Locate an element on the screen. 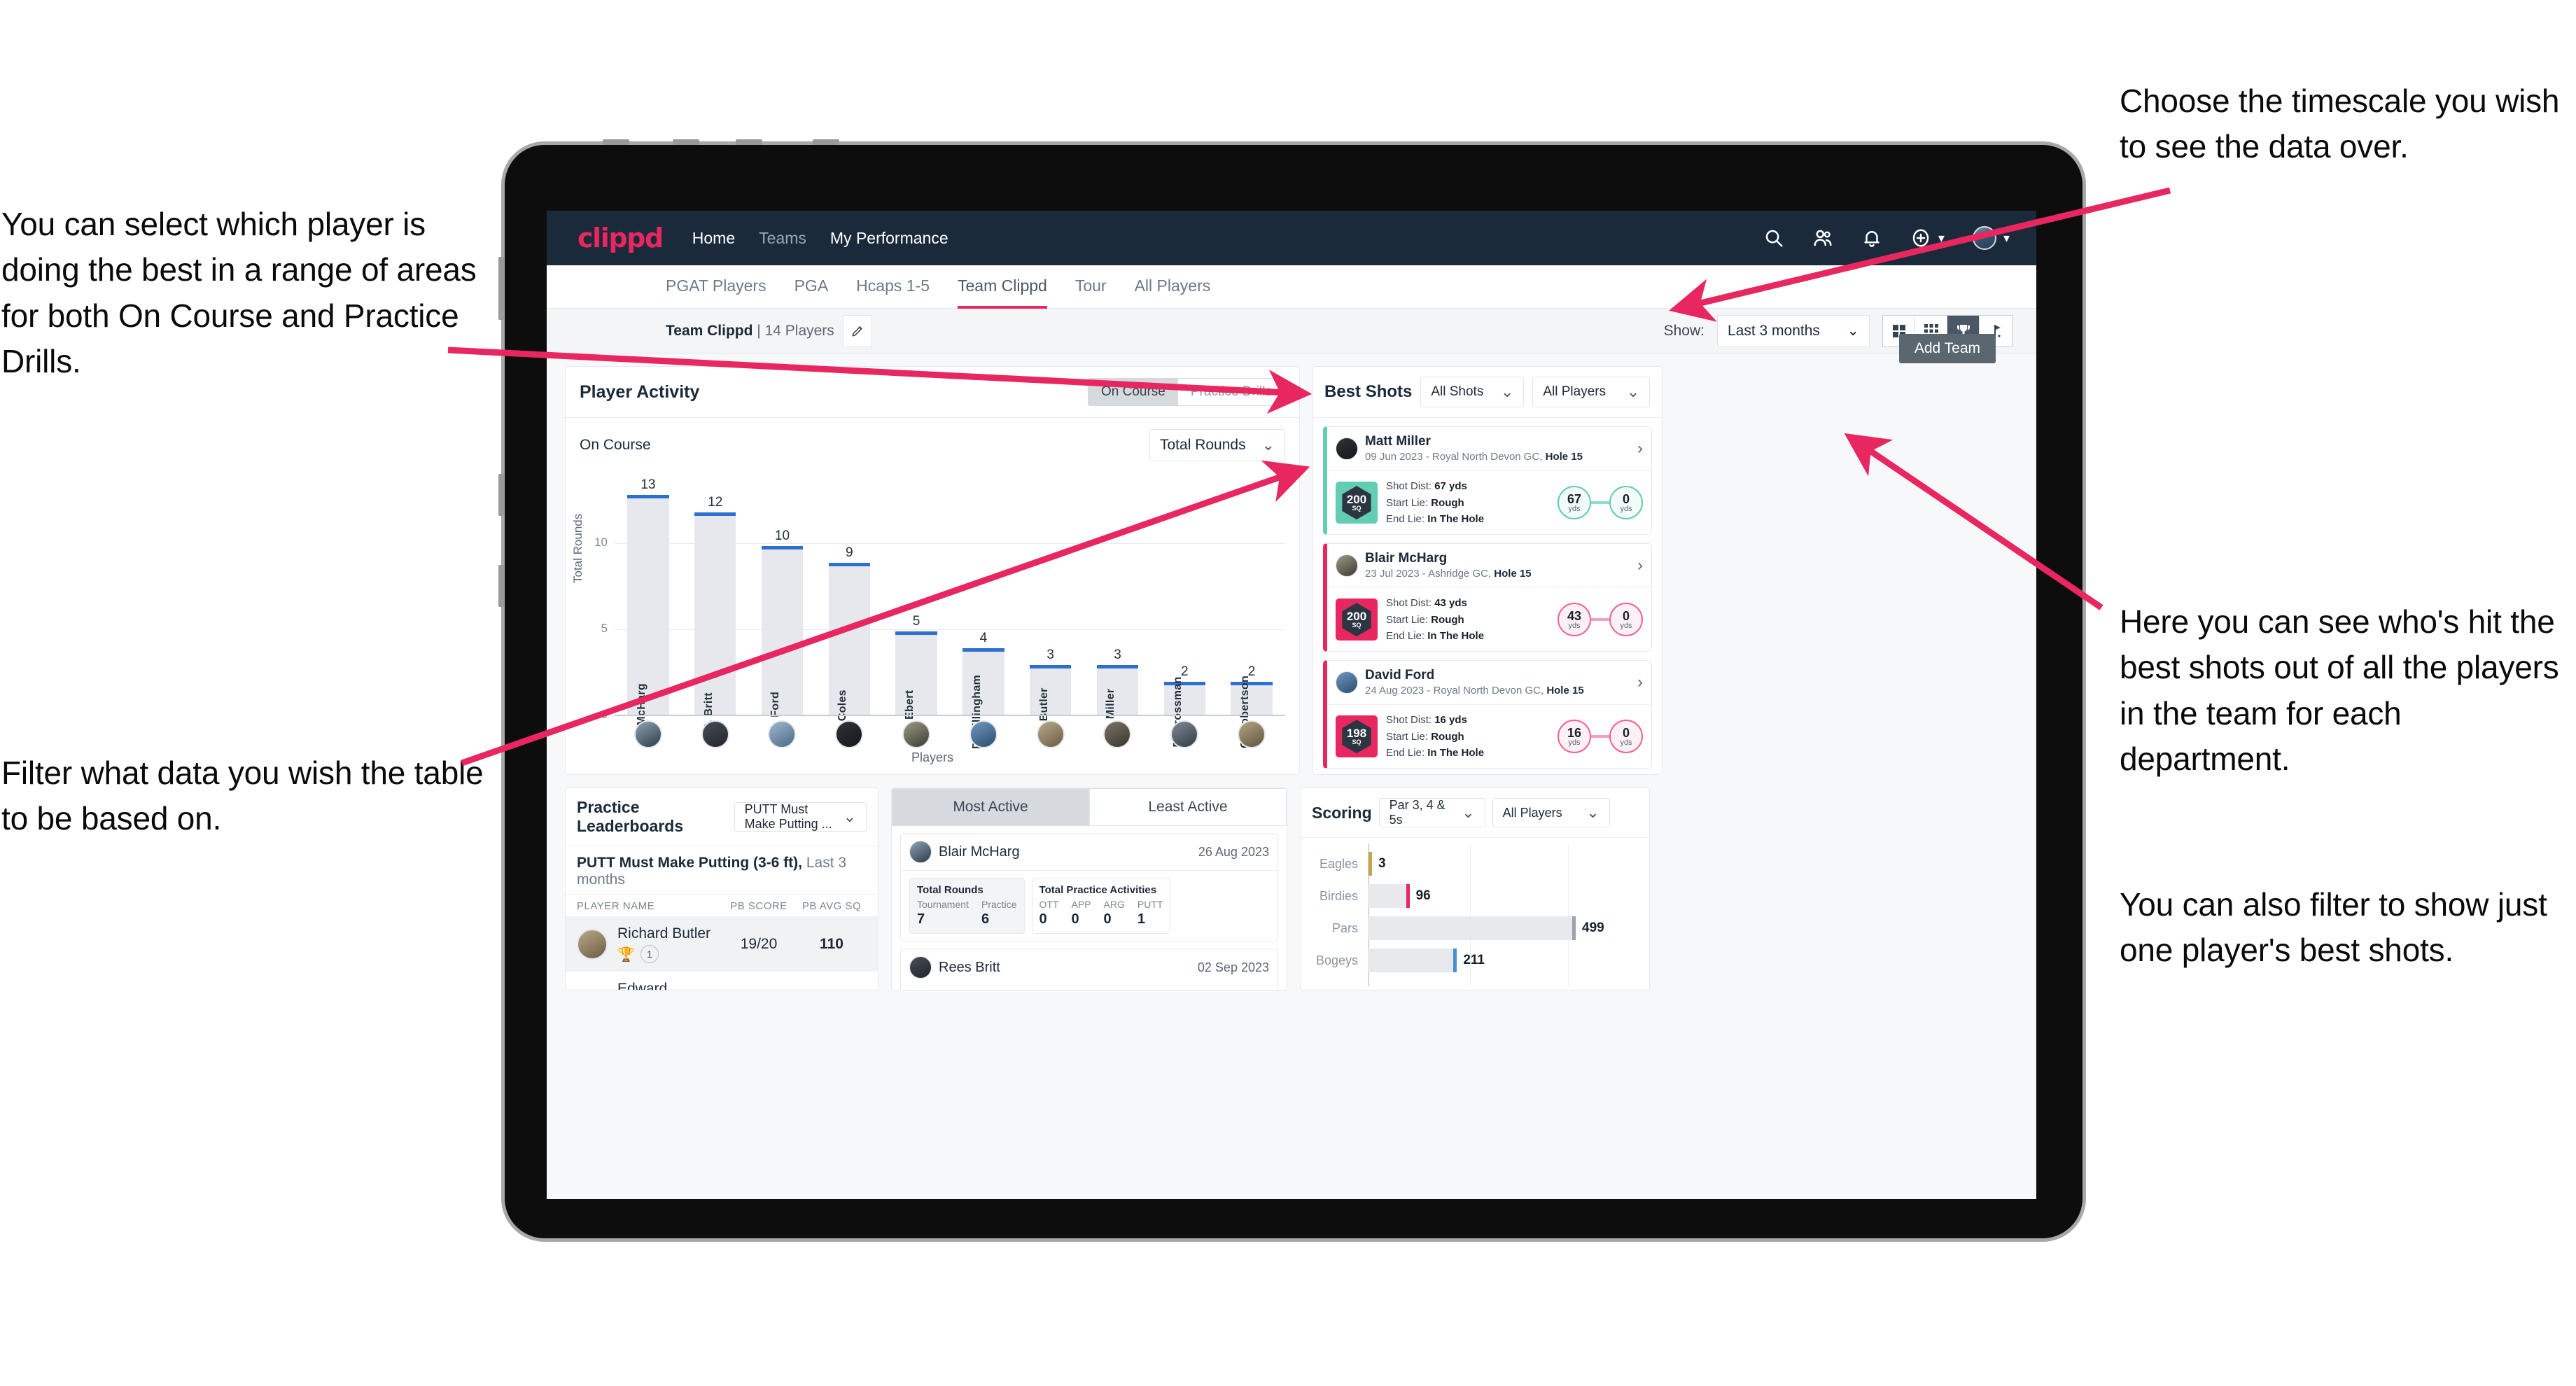 This screenshot has height=1386, width=2576. par-filter-value: Par 3, 4 & 5s is located at coordinates (1417, 812).